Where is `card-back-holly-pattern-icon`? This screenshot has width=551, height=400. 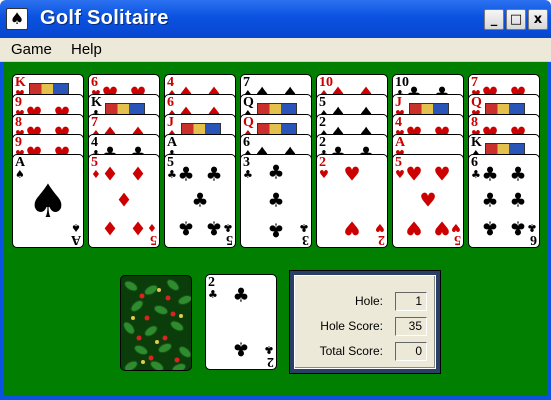 card-back-holly-pattern-icon is located at coordinates (156, 323).